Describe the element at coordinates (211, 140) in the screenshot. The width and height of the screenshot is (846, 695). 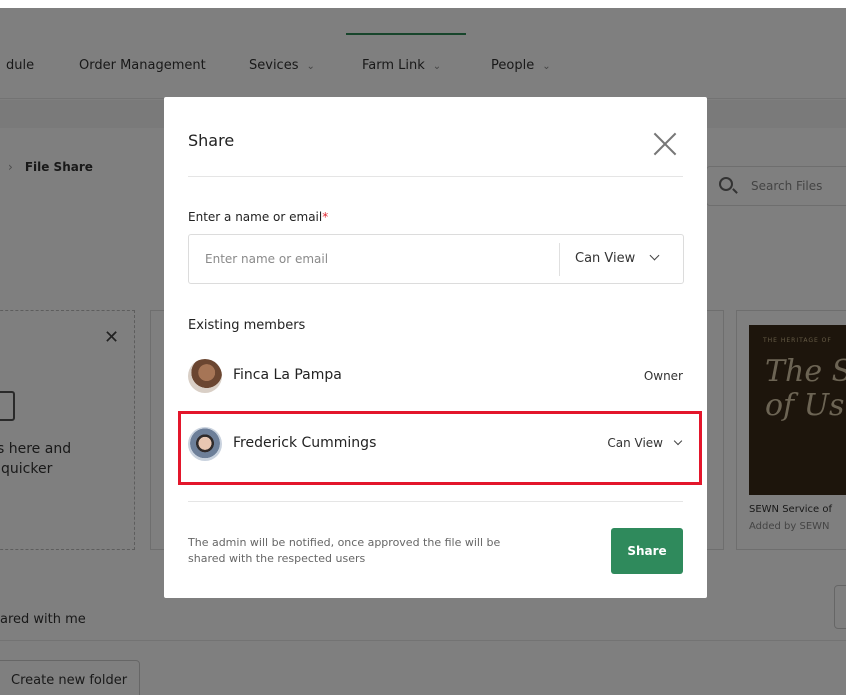
I see `dialog-title: Share` at that location.